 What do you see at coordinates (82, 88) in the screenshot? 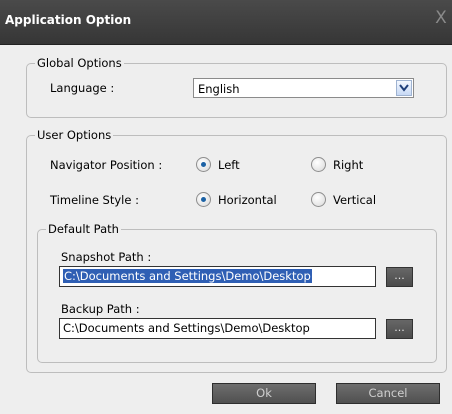
I see `language-label: Language :` at bounding box center [82, 88].